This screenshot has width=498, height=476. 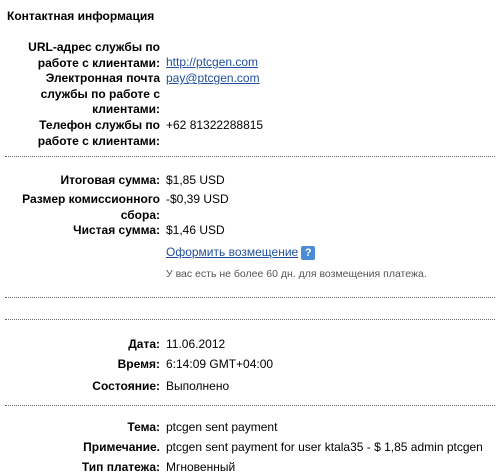 I want to click on total-amount-value: $1,85 USD, so click(x=195, y=180).